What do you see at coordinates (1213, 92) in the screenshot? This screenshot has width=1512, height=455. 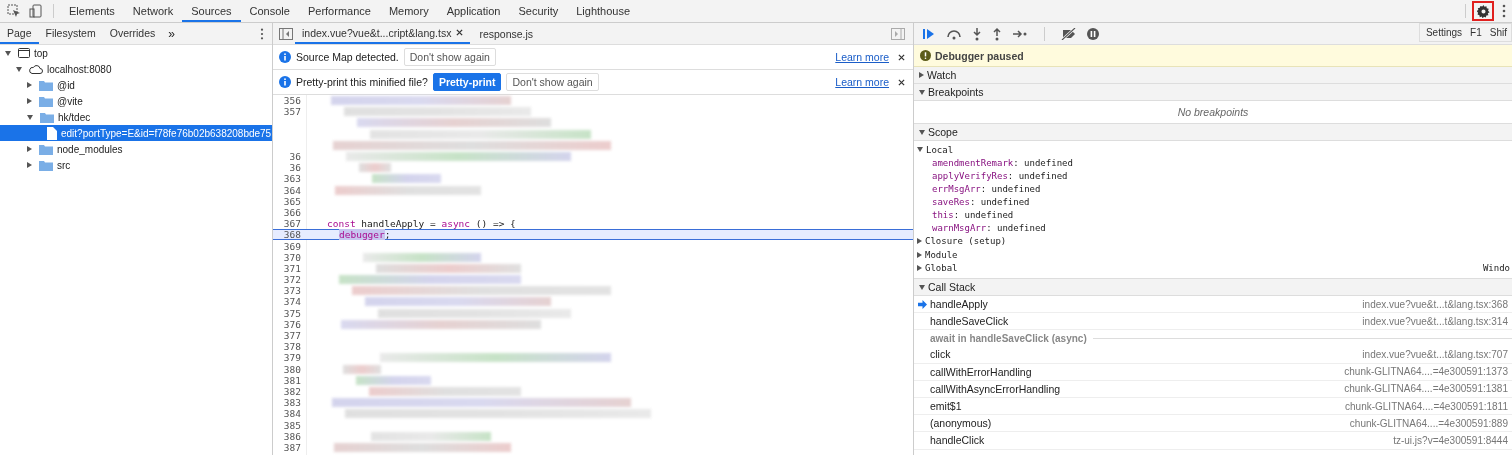 I see `section-header: Breakpoints` at bounding box center [1213, 92].